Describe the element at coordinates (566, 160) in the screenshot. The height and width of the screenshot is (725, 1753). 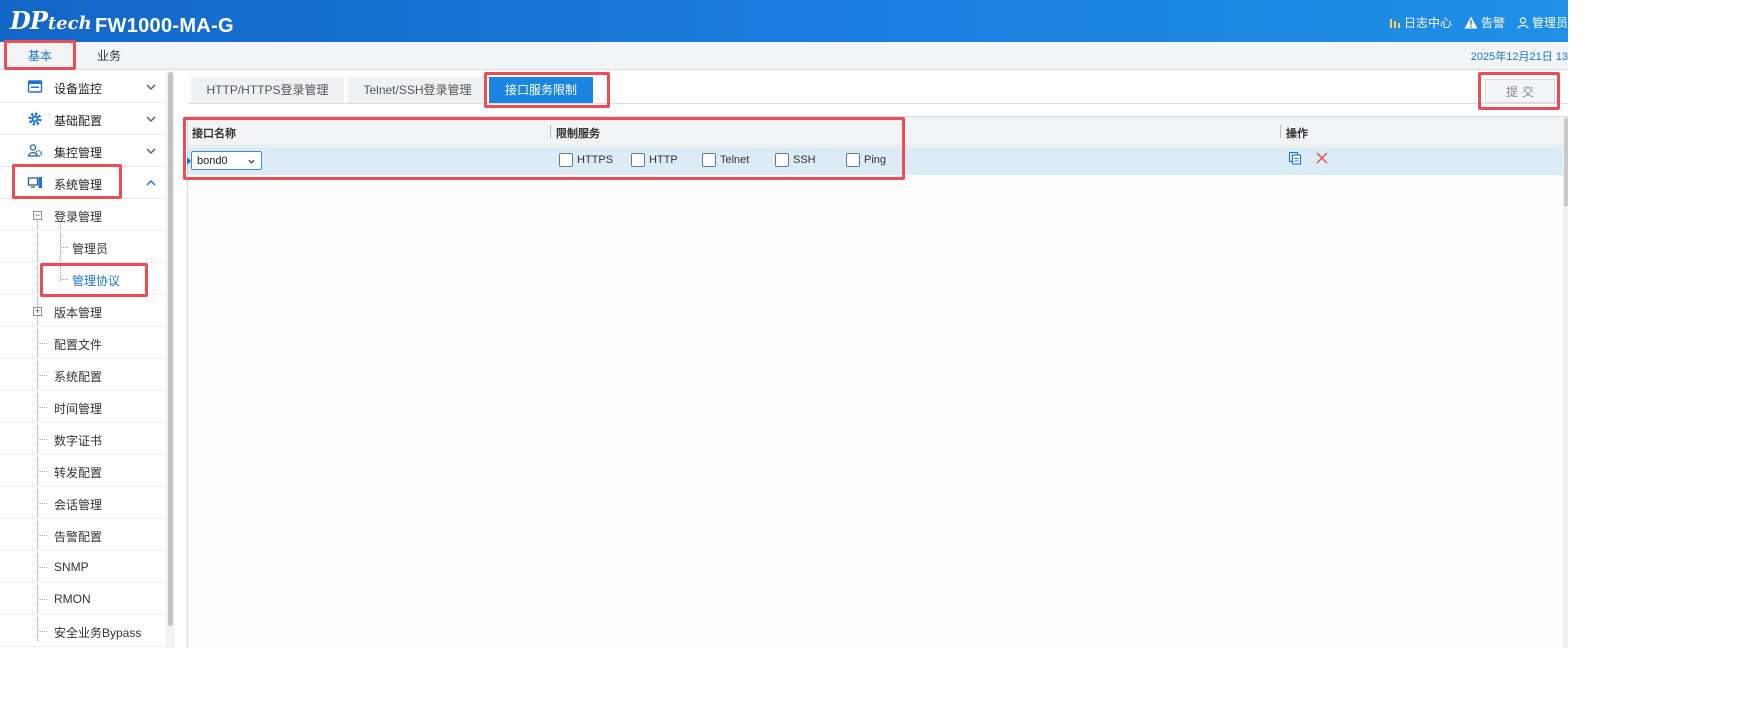
I see `https-checkbox` at that location.